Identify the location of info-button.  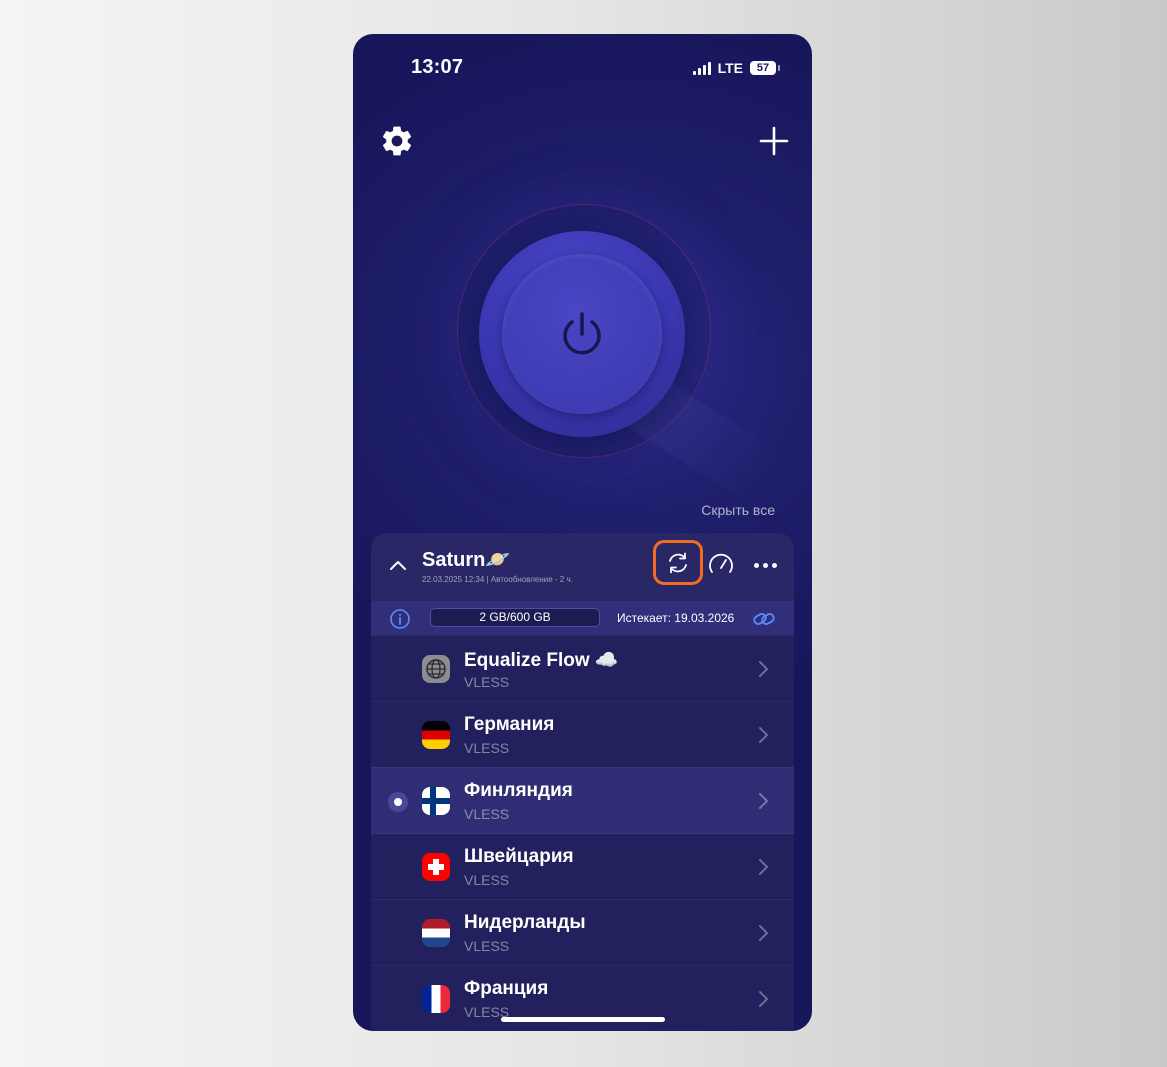
(400, 619).